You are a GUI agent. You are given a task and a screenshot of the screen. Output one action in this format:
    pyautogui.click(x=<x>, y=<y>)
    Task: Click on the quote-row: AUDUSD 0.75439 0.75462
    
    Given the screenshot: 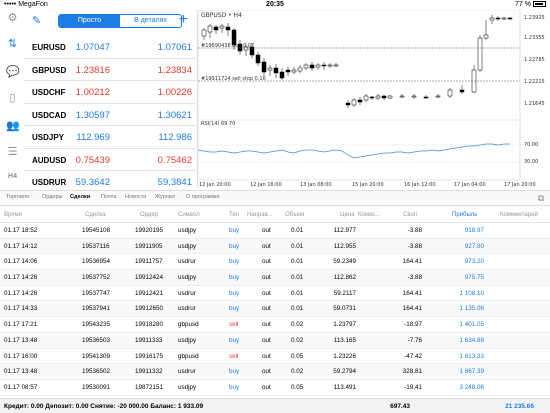 What is the action you would take?
    pyautogui.click(x=110, y=160)
    